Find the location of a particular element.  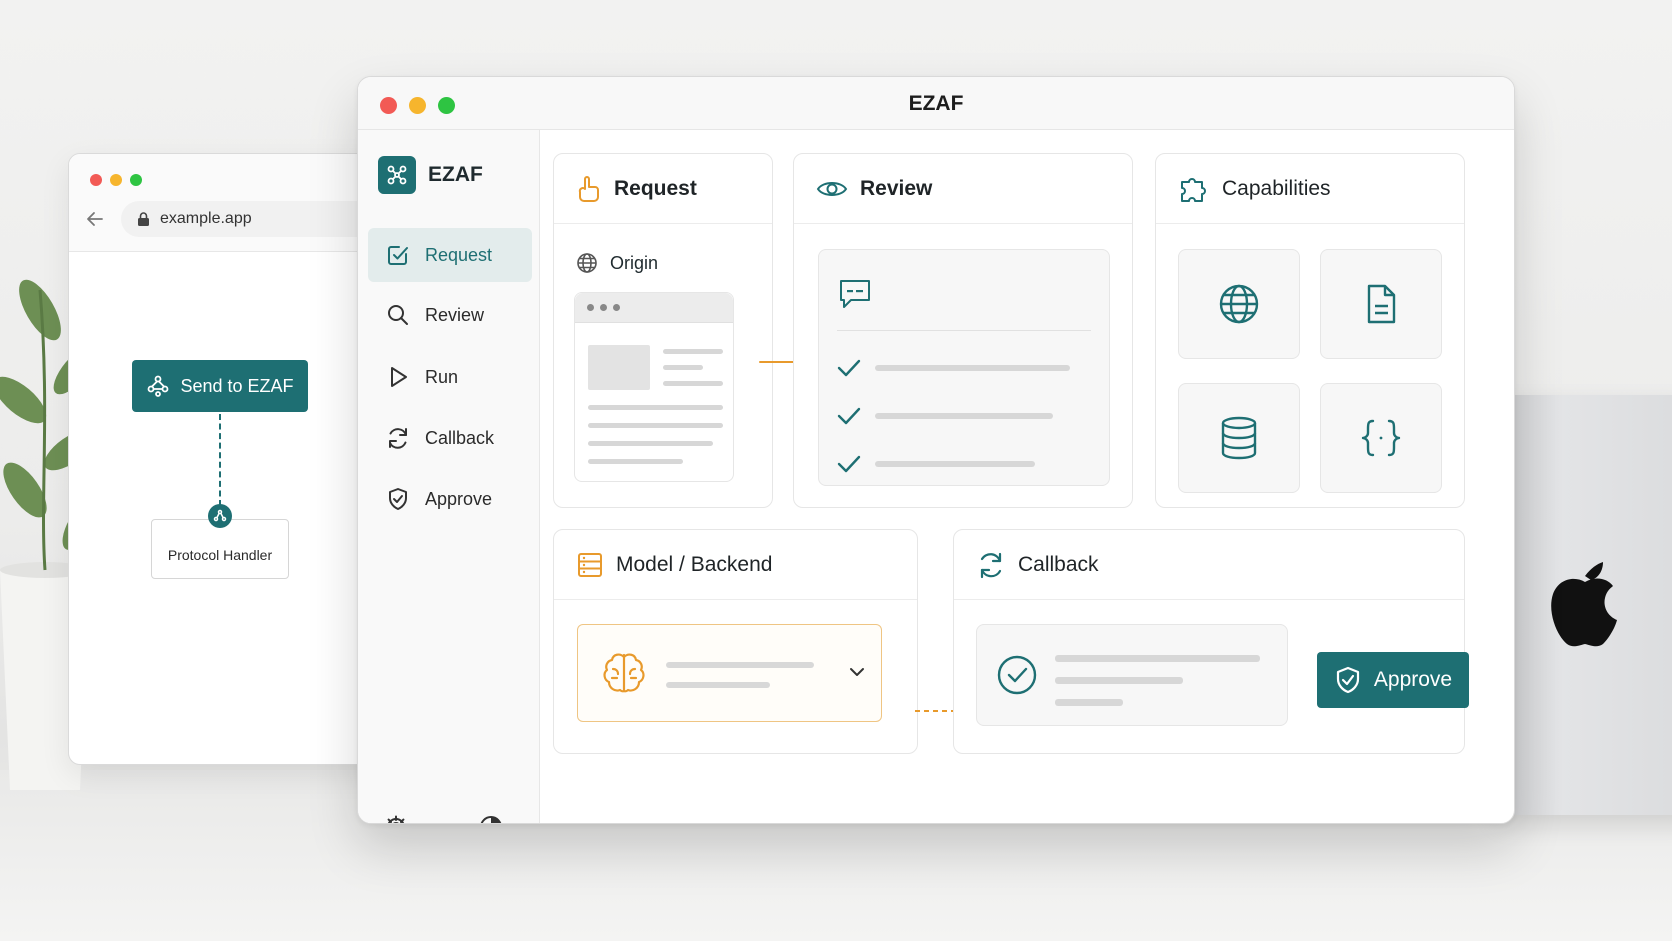

capabilities-card: Capabilities is located at coordinates (1310, 330).